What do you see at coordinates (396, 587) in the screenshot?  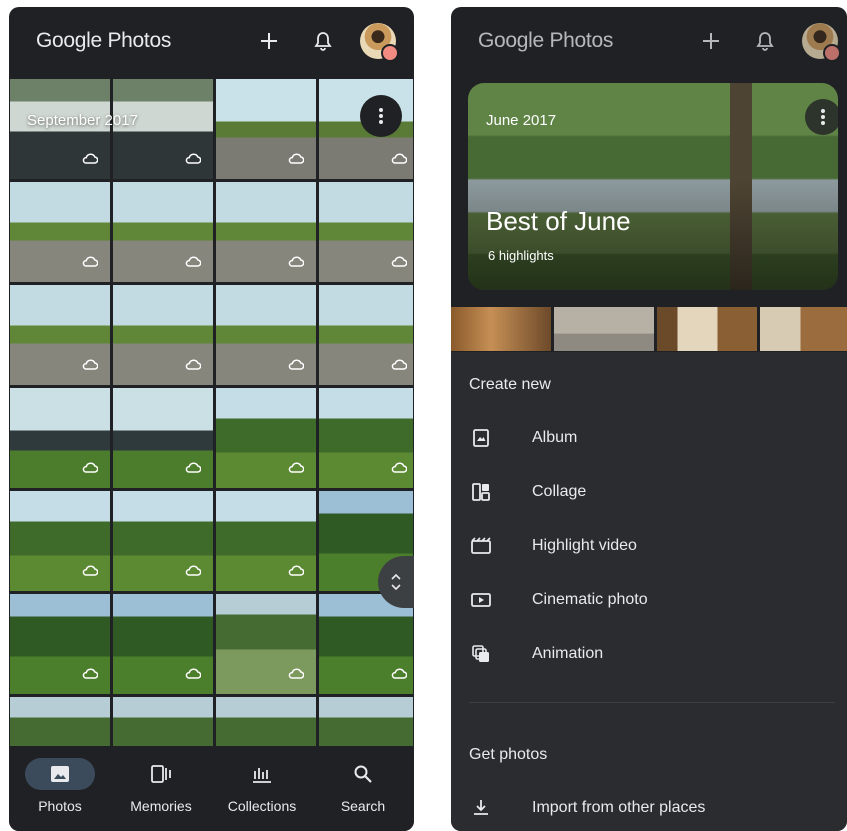 I see `scroll-down-icon` at bounding box center [396, 587].